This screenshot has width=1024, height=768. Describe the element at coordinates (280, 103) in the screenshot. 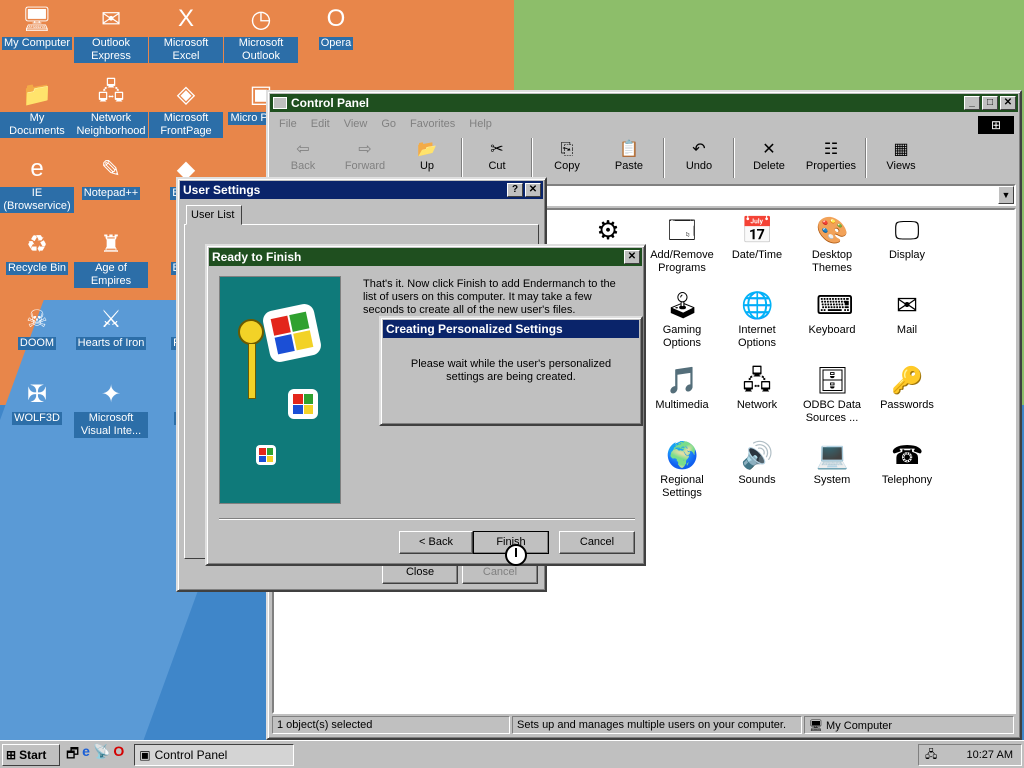

I see `control-panel-app-icon` at that location.